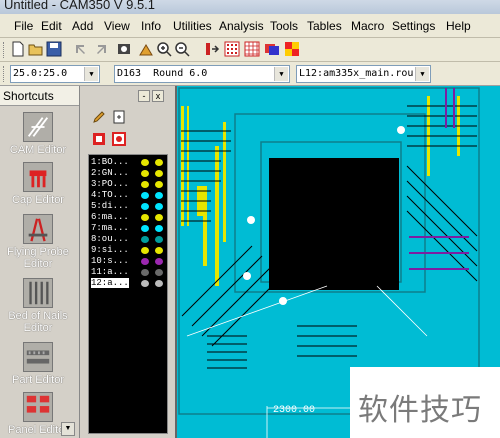 This screenshot has width=500, height=438. Describe the element at coordinates (124, 49) in the screenshot. I see `redraw-icon` at that location.